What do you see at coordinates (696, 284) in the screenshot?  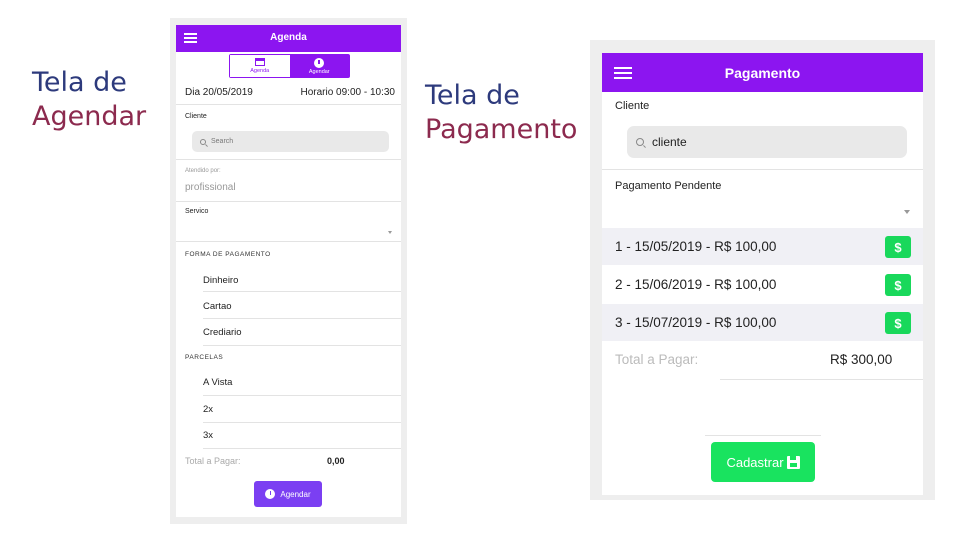 I see `parcela-text: 2 - 15/06/2019 - R$ 100,00` at bounding box center [696, 284].